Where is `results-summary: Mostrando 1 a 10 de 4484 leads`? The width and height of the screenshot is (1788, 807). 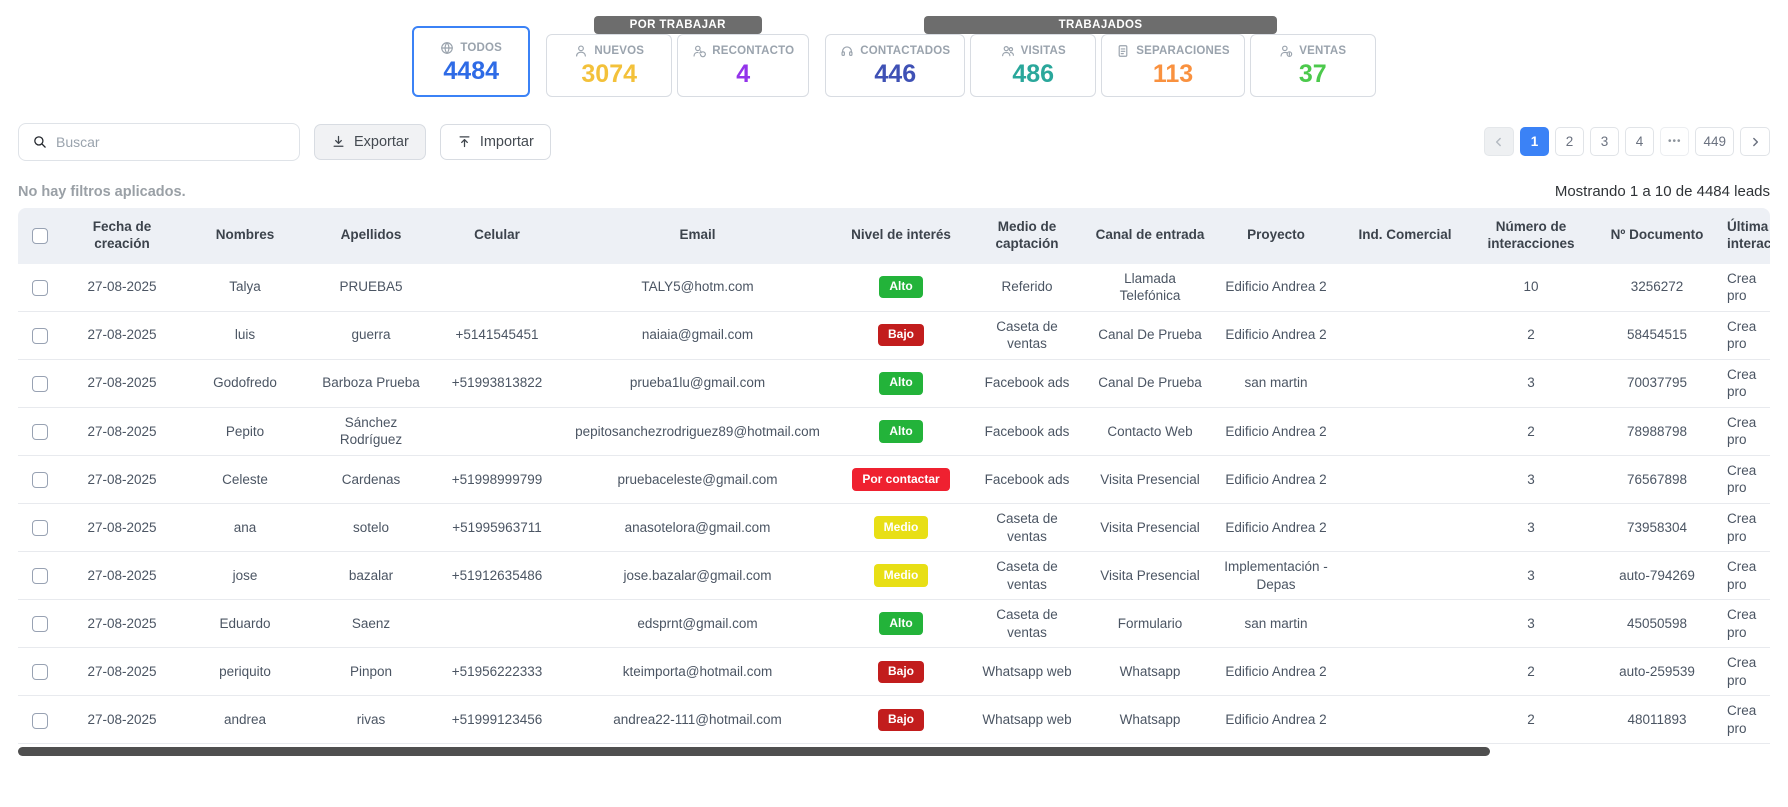 results-summary: Mostrando 1 a 10 de 4484 leads is located at coordinates (1662, 191).